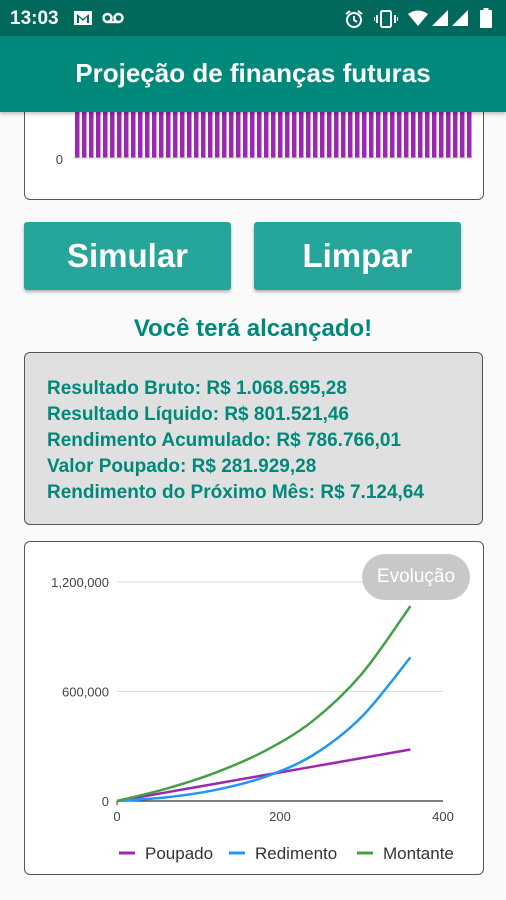 The height and width of the screenshot is (900, 506). I want to click on chart-y-tick-label: 1,200,000, so click(80, 582).